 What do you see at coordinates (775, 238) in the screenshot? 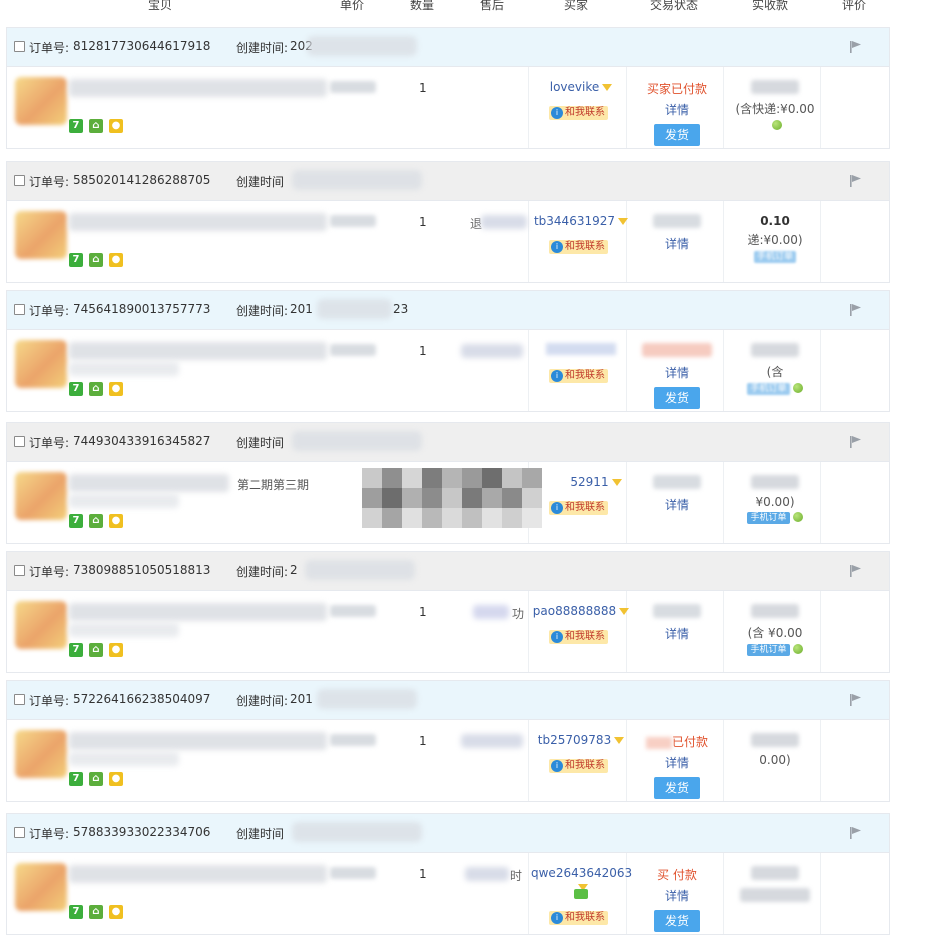
I see `received-cell: 0.10 递:¥0.00) 手机订单` at bounding box center [775, 238].